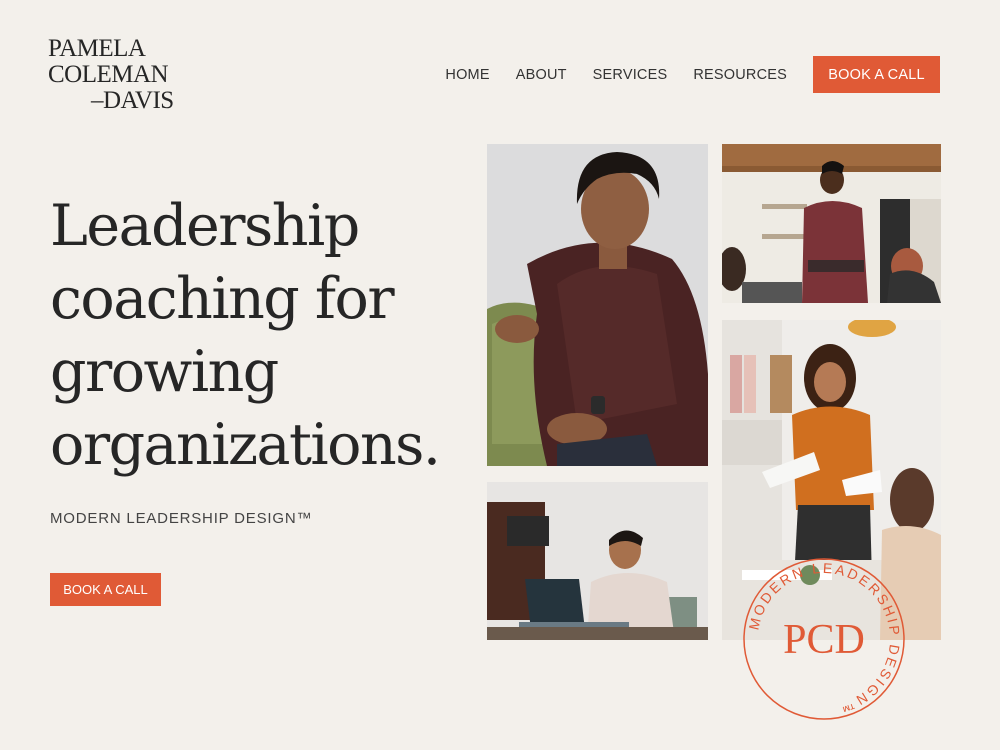  I want to click on nav-home-link: HOME, so click(467, 75).